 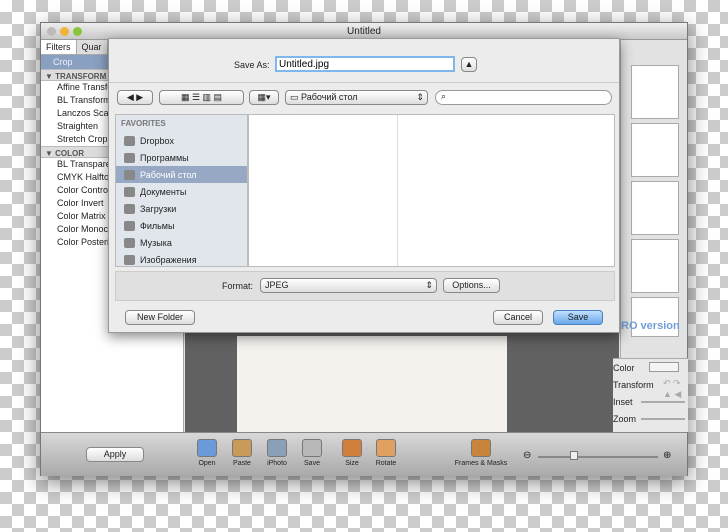 What do you see at coordinates (675, 389) in the screenshot?
I see `transform-icons: ↶ ↷ ▲ ◀` at bounding box center [675, 389].